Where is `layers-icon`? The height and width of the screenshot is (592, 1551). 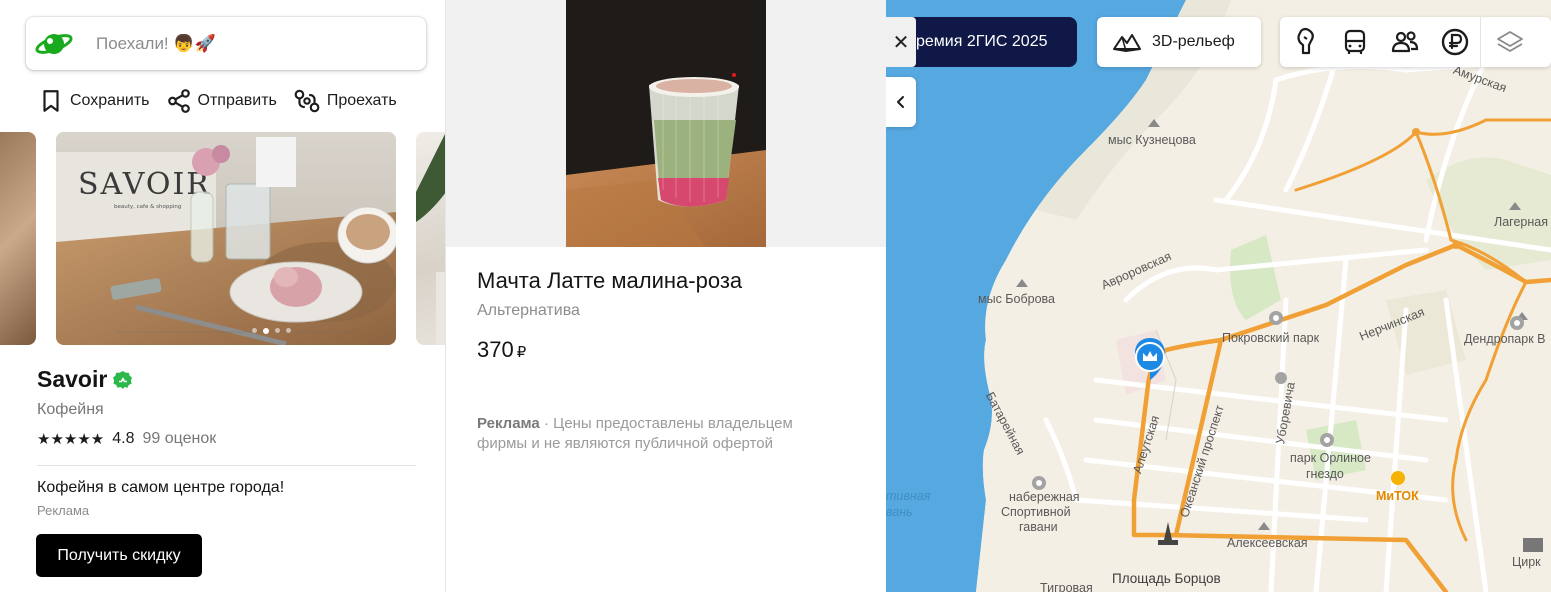
layers-icon is located at coordinates (1509, 41).